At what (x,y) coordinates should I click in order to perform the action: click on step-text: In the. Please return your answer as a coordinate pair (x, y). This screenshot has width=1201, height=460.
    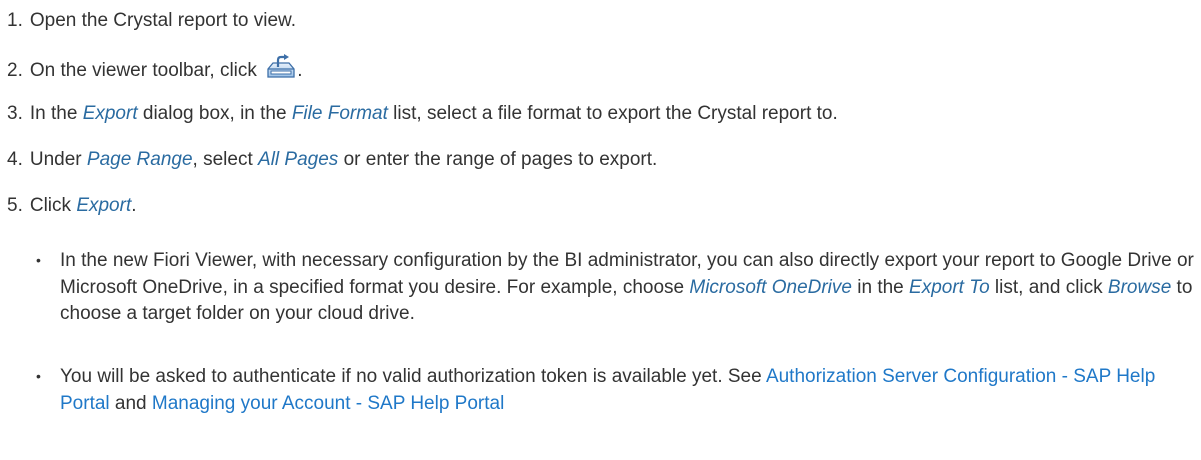
    Looking at the image, I should click on (56, 113).